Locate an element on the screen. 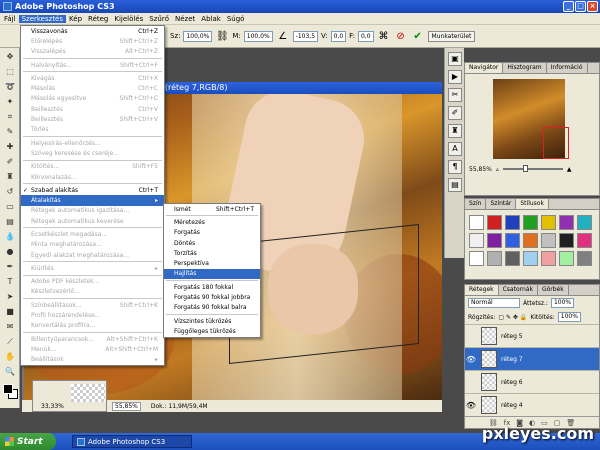 Image resolution: width=600 pixels, height=450 pixels. dodge-tool-icon: ● is located at coordinates (10, 251).